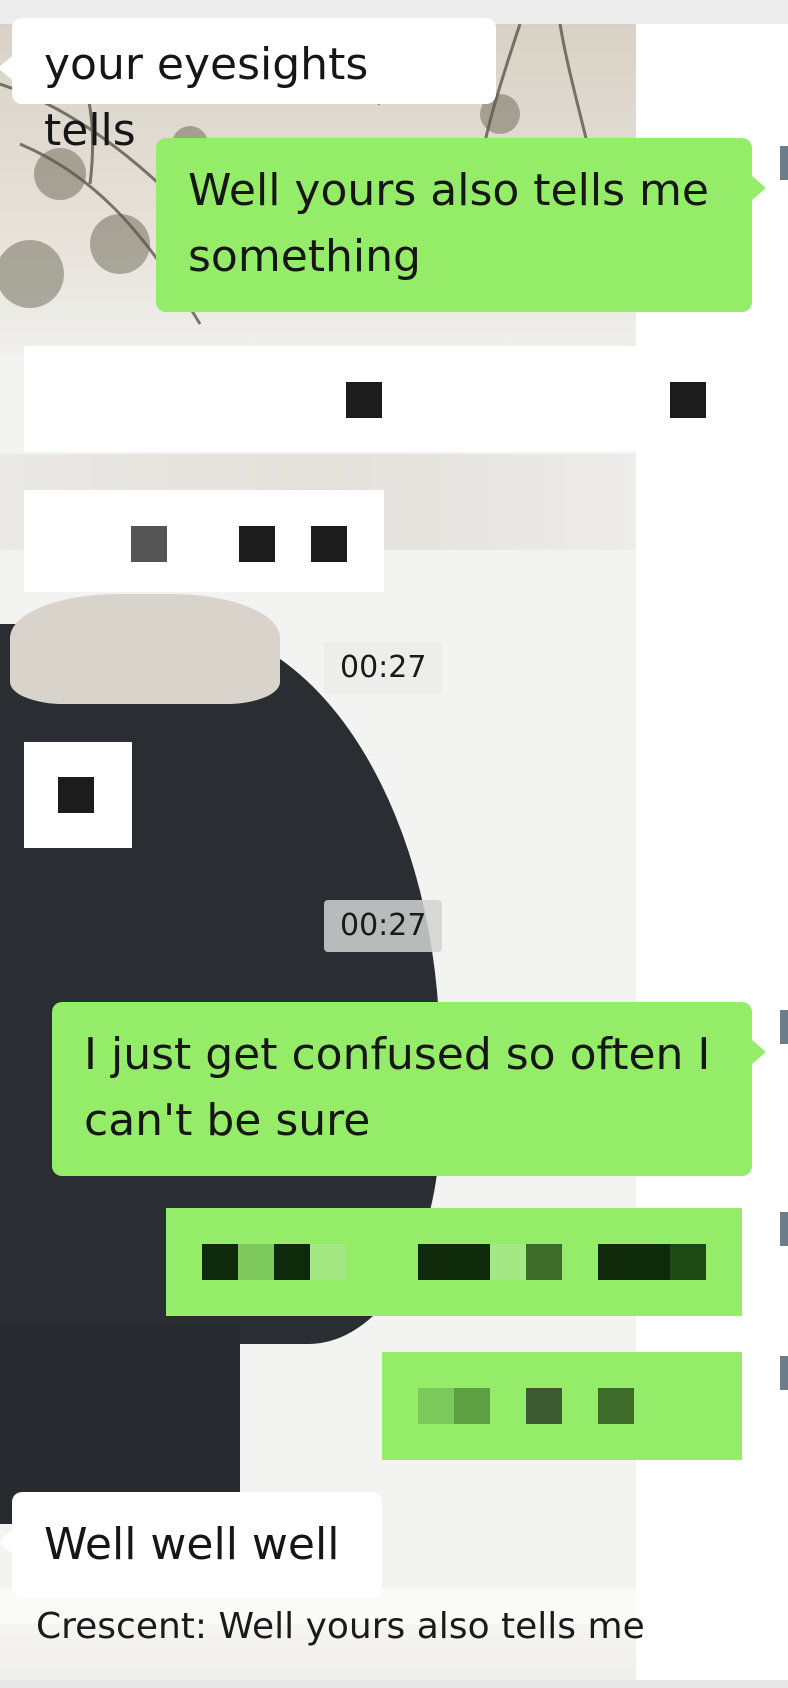 Image resolution: width=788 pixels, height=1688 pixels. What do you see at coordinates (122, 1626) in the screenshot?
I see `quote-sender: Crescent:` at bounding box center [122, 1626].